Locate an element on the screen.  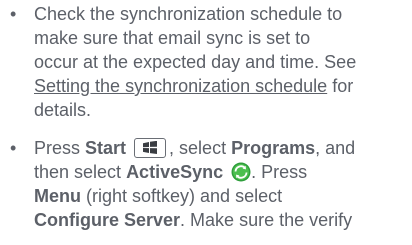
item2-line2: then select ActiveSync . Press is located at coordinates (221, 172).